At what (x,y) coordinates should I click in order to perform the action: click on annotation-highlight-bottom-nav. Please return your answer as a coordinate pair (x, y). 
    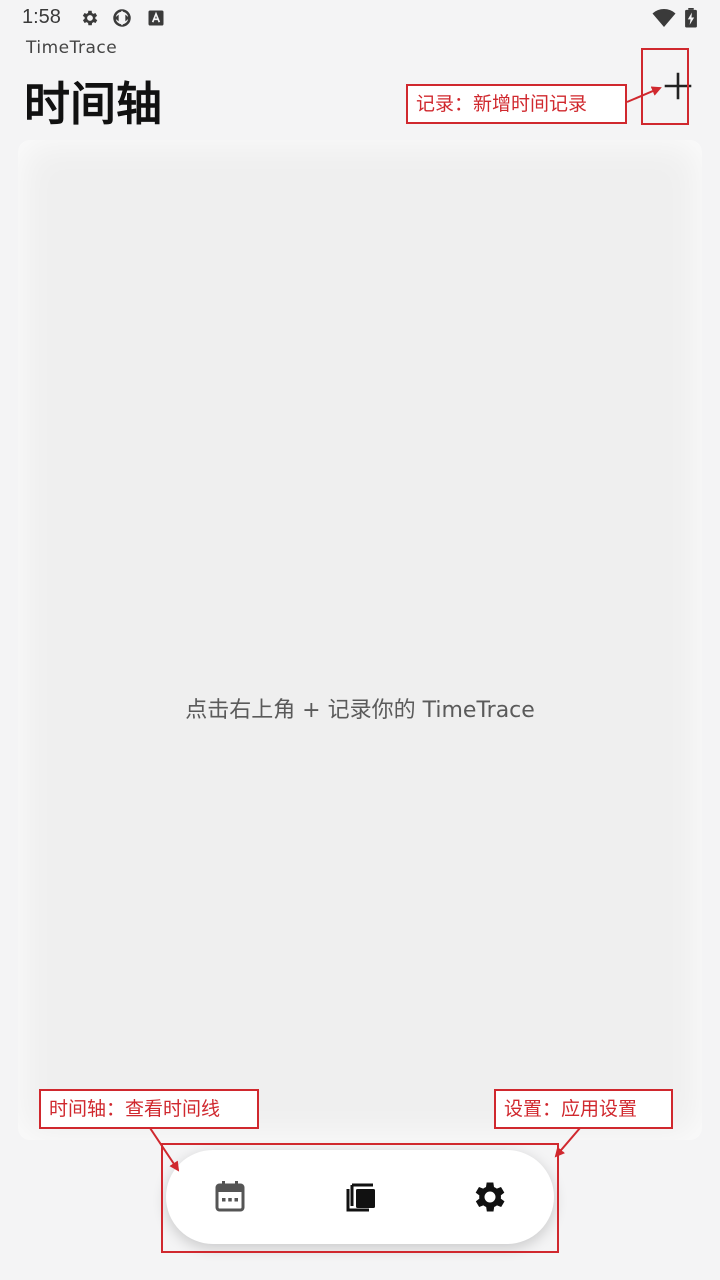
    Looking at the image, I should click on (360, 1198).